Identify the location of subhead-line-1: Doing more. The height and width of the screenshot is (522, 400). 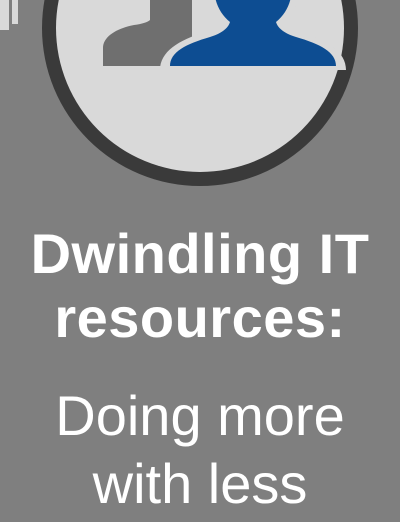
(200, 415).